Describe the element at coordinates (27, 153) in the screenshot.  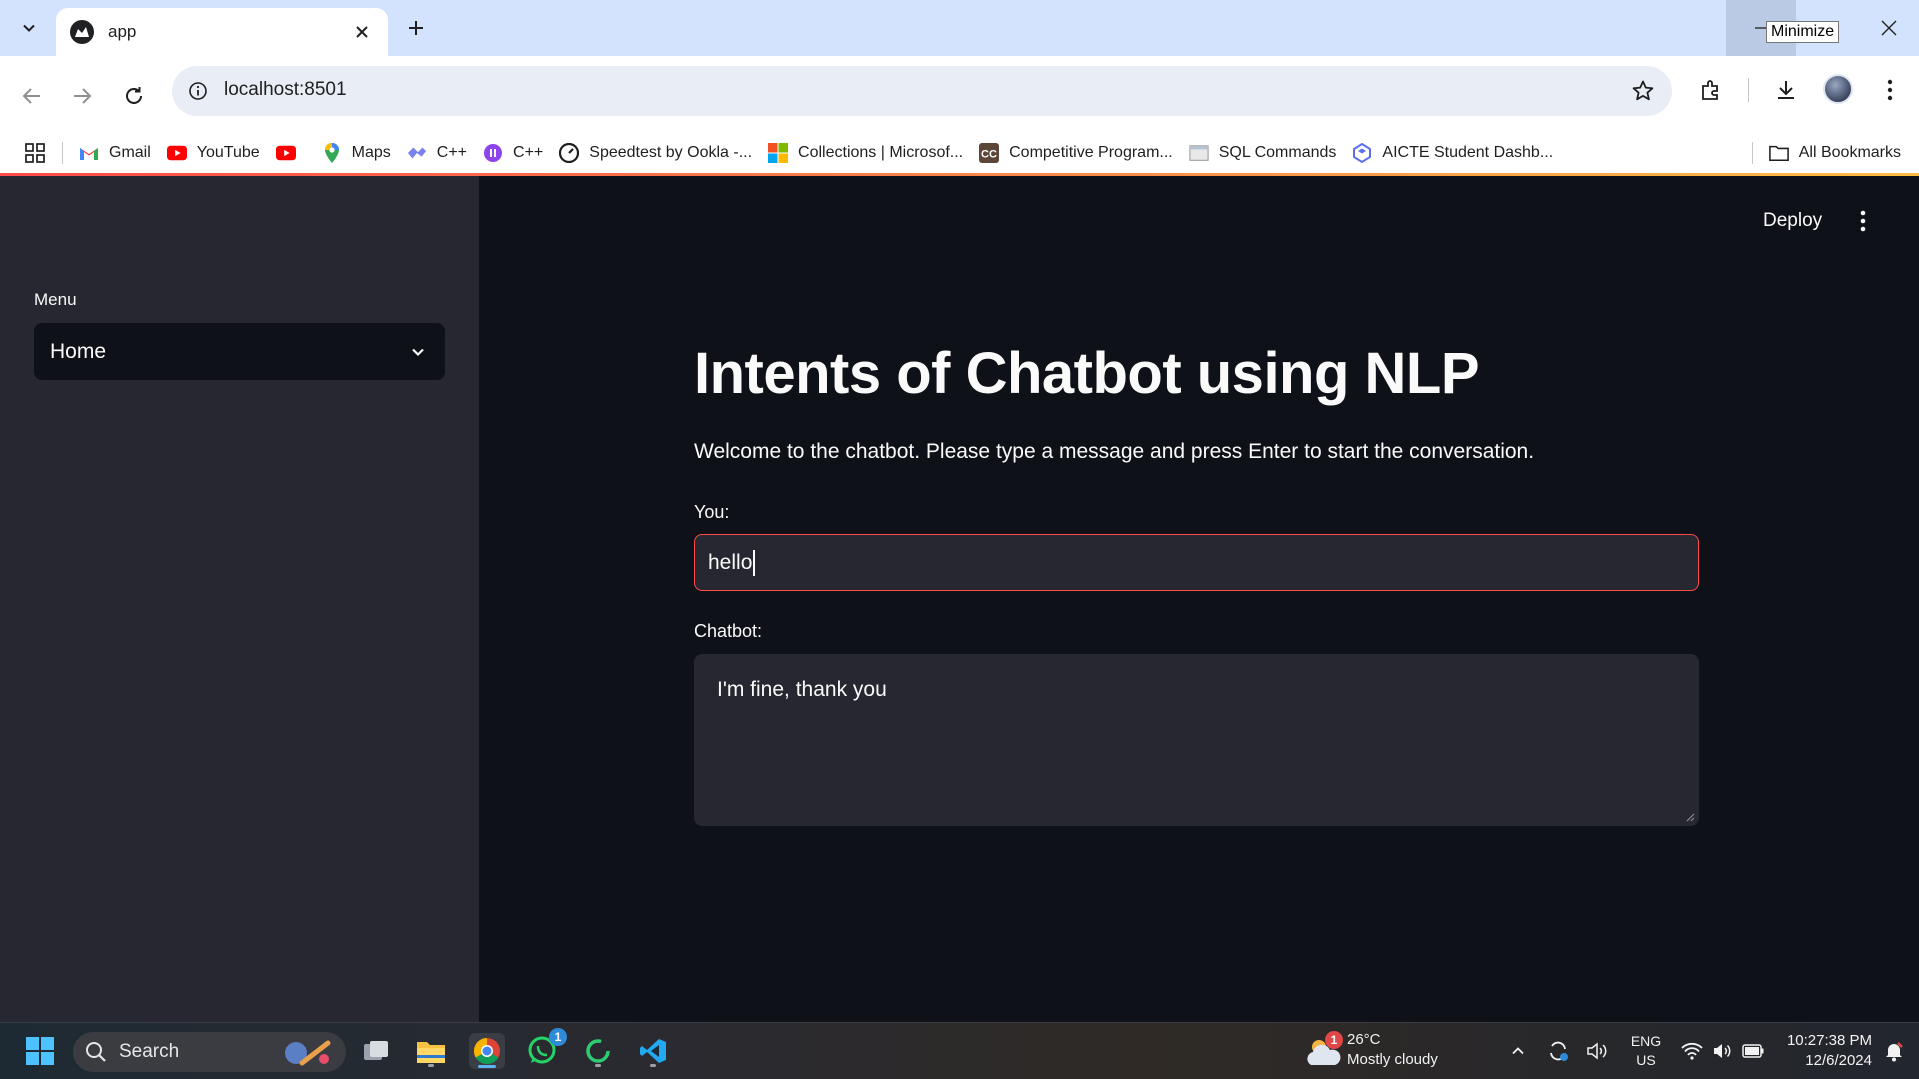
I see `apps-grid-icon` at that location.